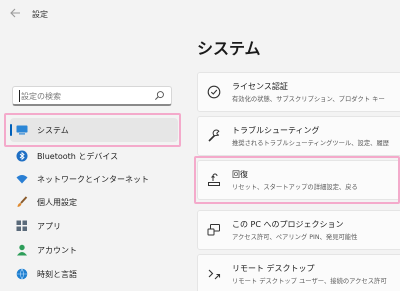 This screenshot has width=400, height=291. I want to click on sidebar-item-label: システム, so click(53, 130).